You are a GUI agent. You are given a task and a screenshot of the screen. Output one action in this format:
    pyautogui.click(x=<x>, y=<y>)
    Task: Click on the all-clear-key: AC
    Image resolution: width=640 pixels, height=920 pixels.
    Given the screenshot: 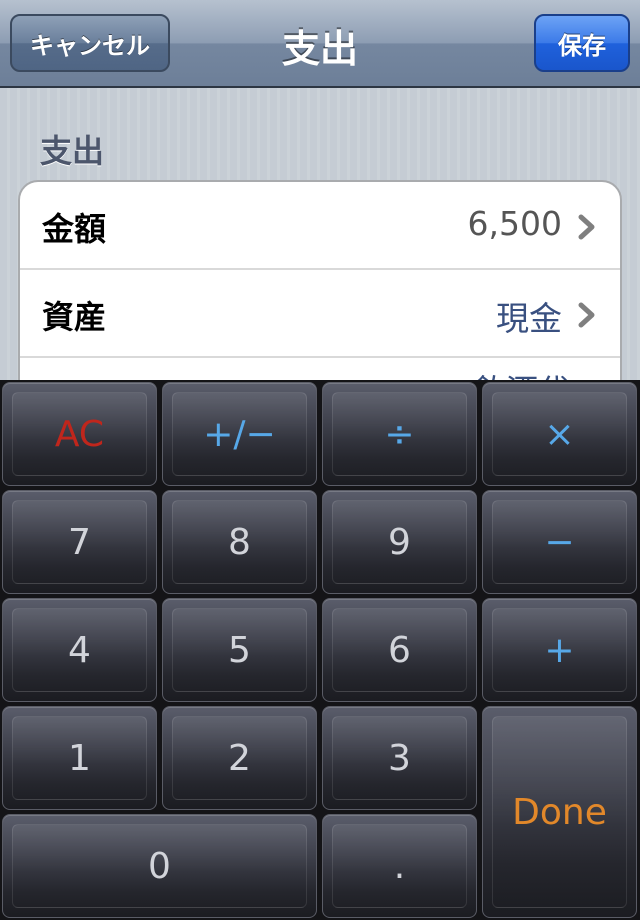 What is the action you would take?
    pyautogui.click(x=79, y=434)
    